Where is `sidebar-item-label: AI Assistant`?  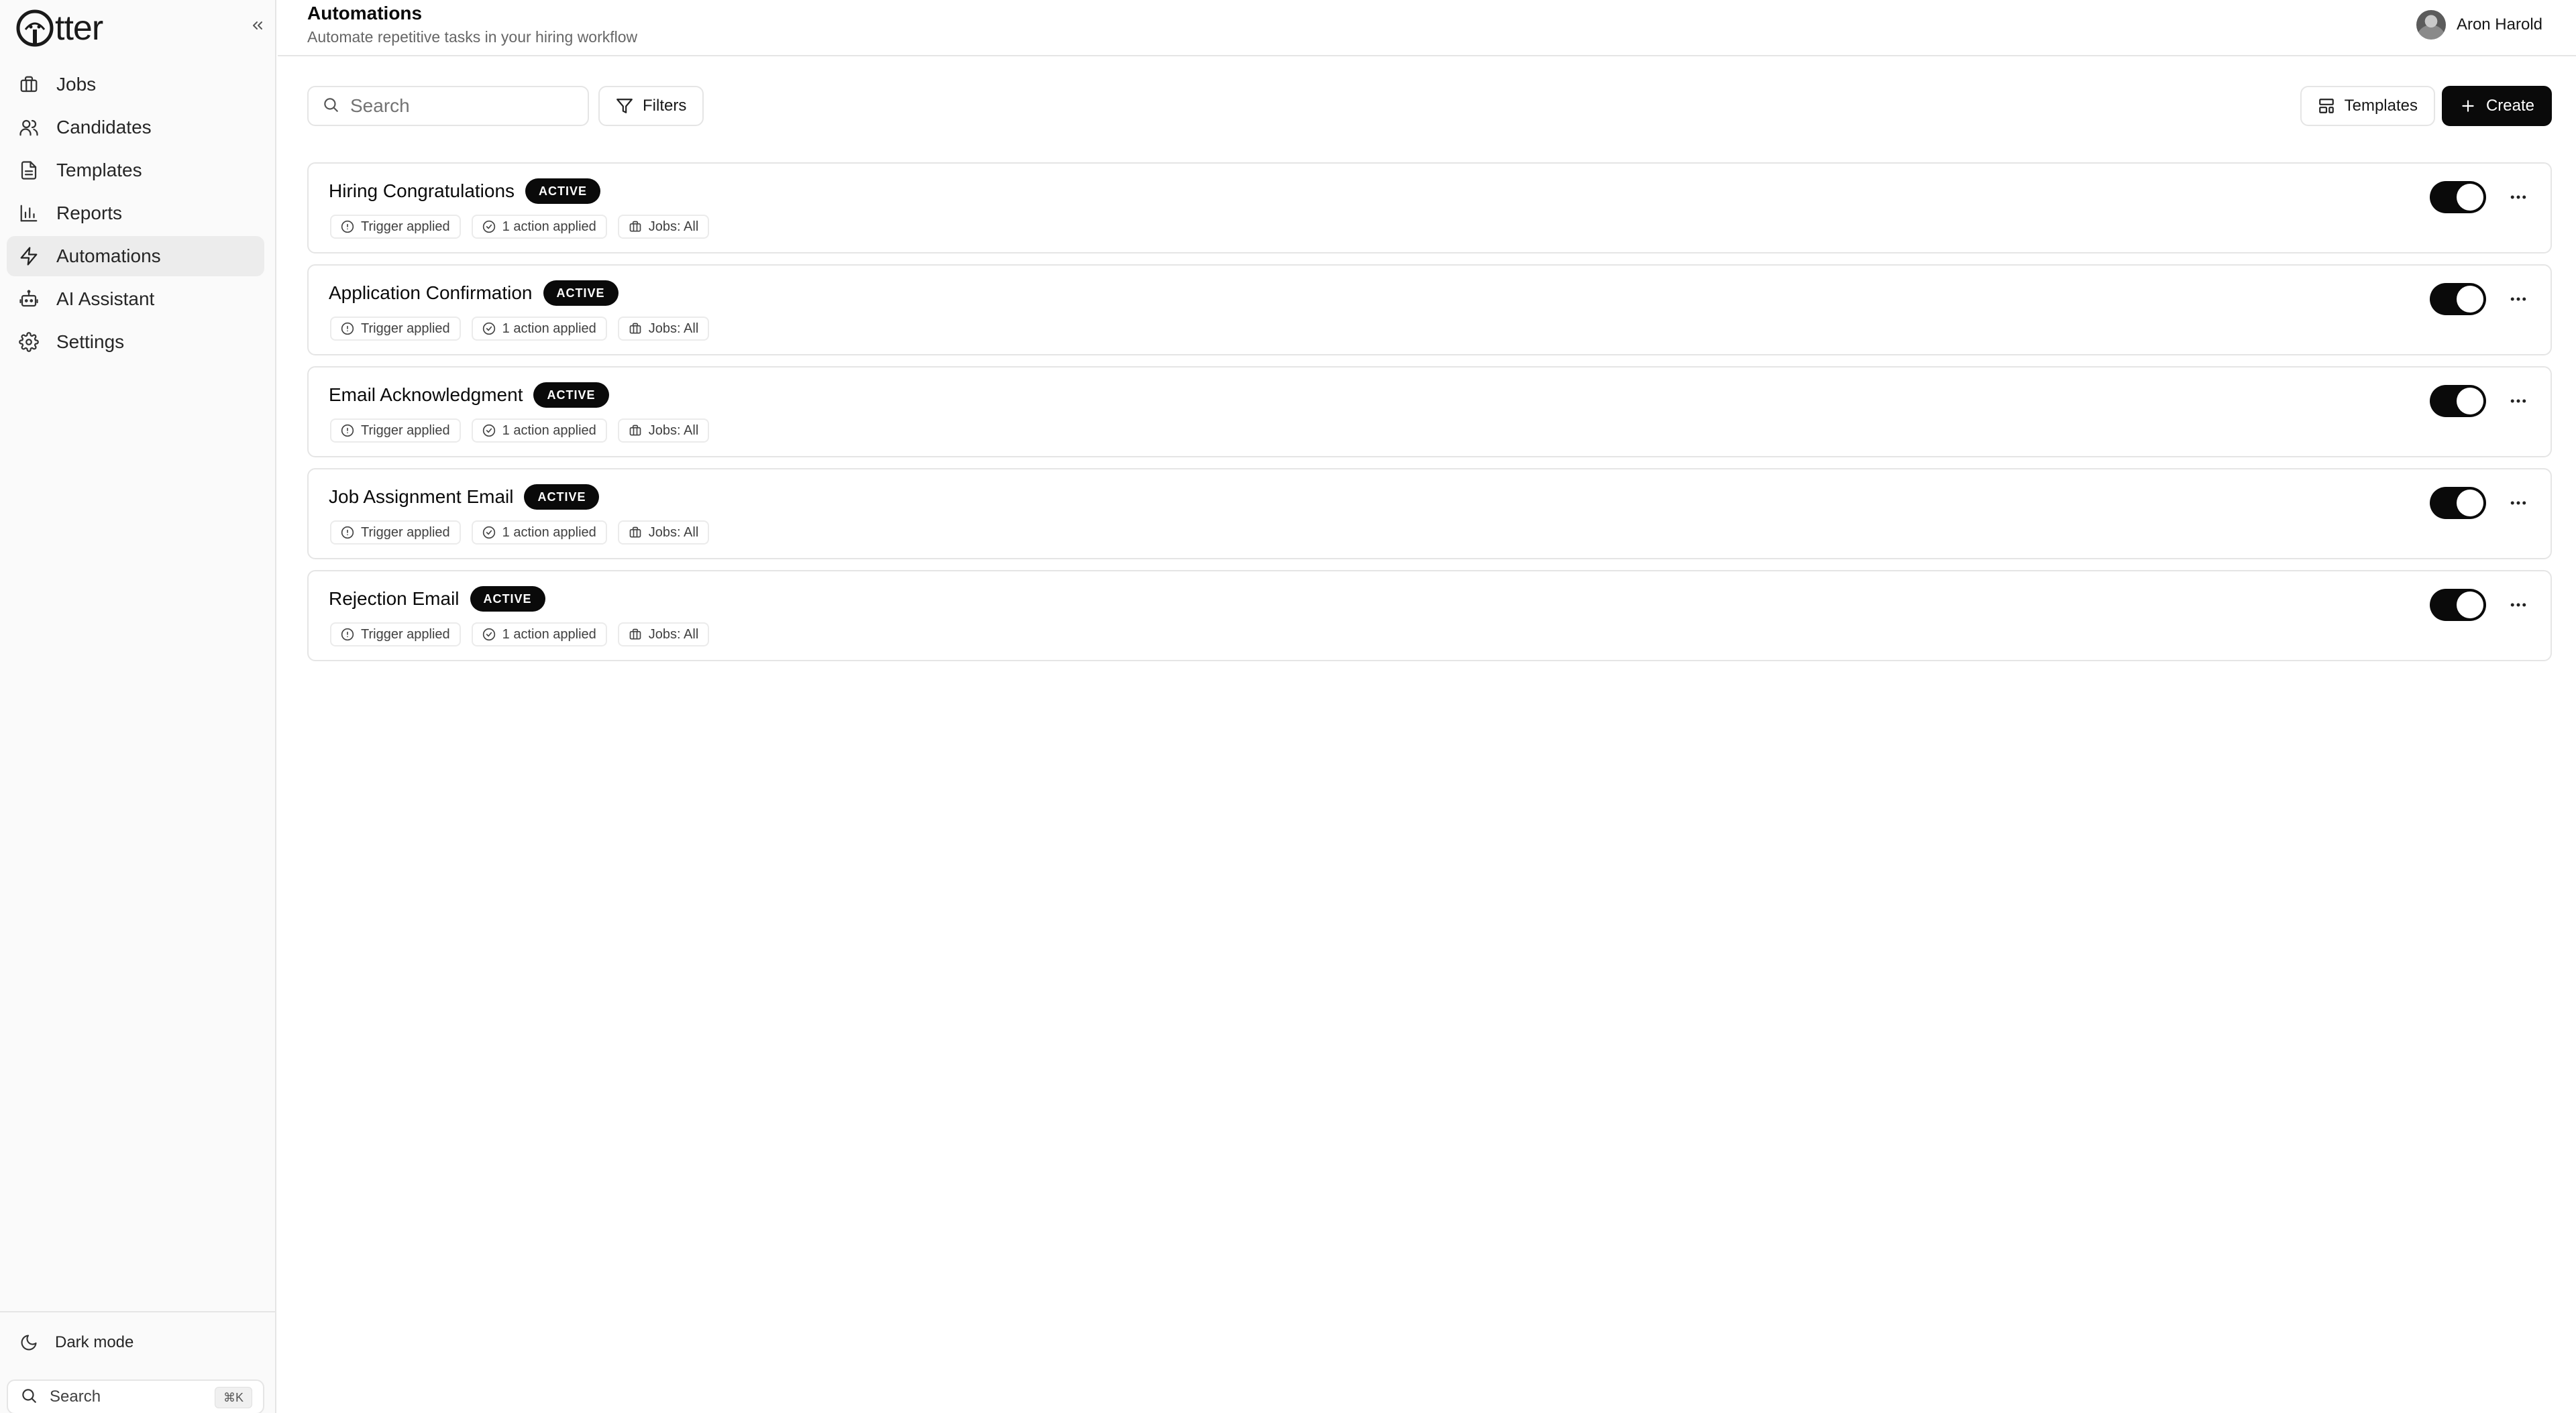
sidebar-item-label: AI Assistant is located at coordinates (105, 298).